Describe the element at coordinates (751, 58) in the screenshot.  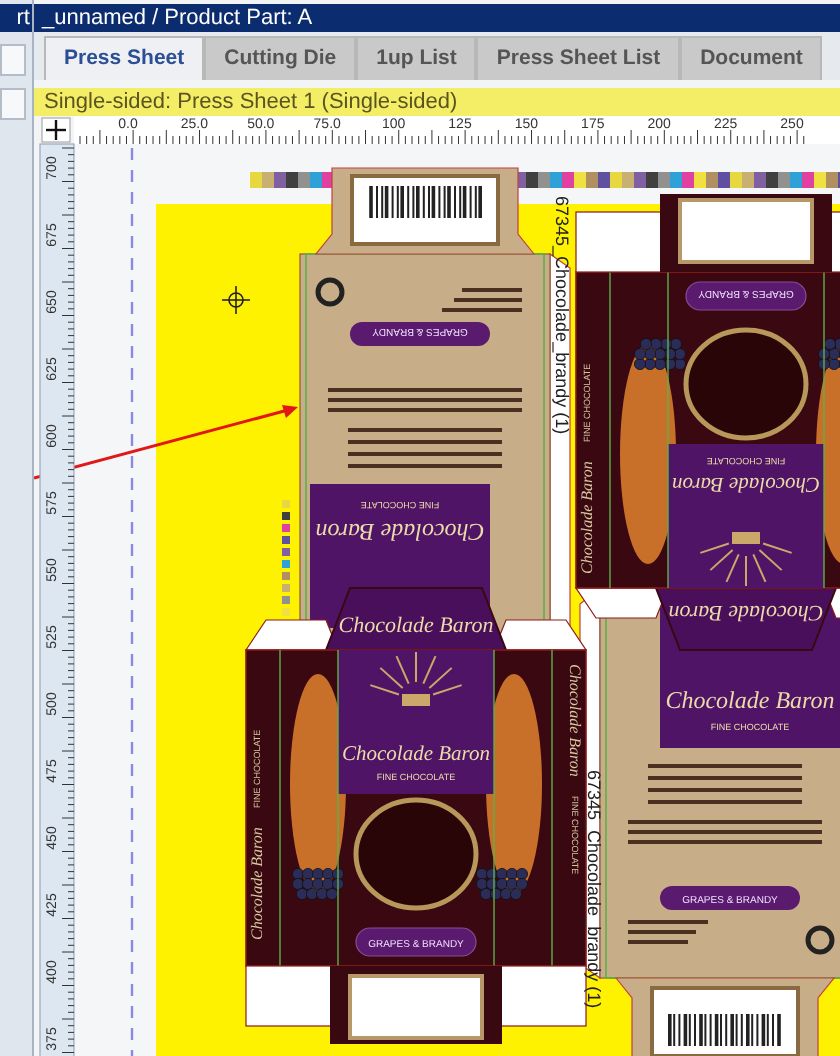
I see `tab: Document` at that location.